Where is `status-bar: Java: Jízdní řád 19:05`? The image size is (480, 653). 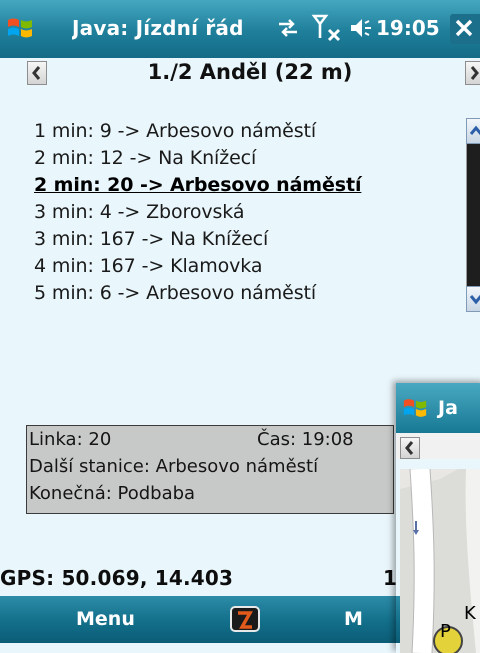
status-bar: Java: Jízdní řád 19:05 is located at coordinates (240, 29).